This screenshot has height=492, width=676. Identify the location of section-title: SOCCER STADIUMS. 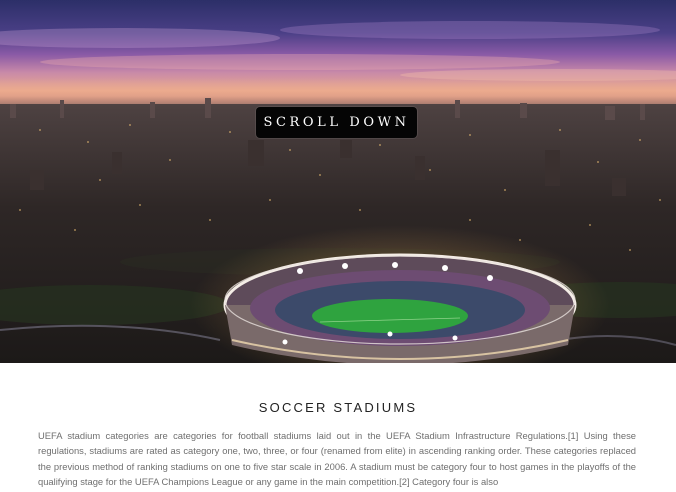
(338, 407).